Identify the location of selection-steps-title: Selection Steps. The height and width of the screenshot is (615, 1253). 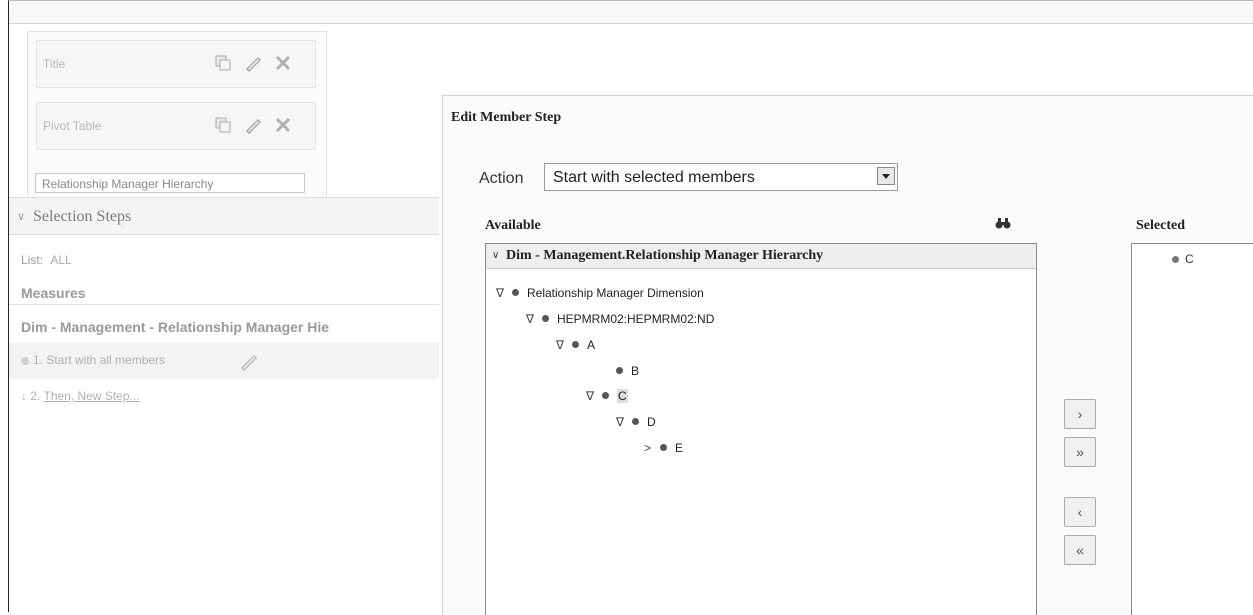
(82, 216).